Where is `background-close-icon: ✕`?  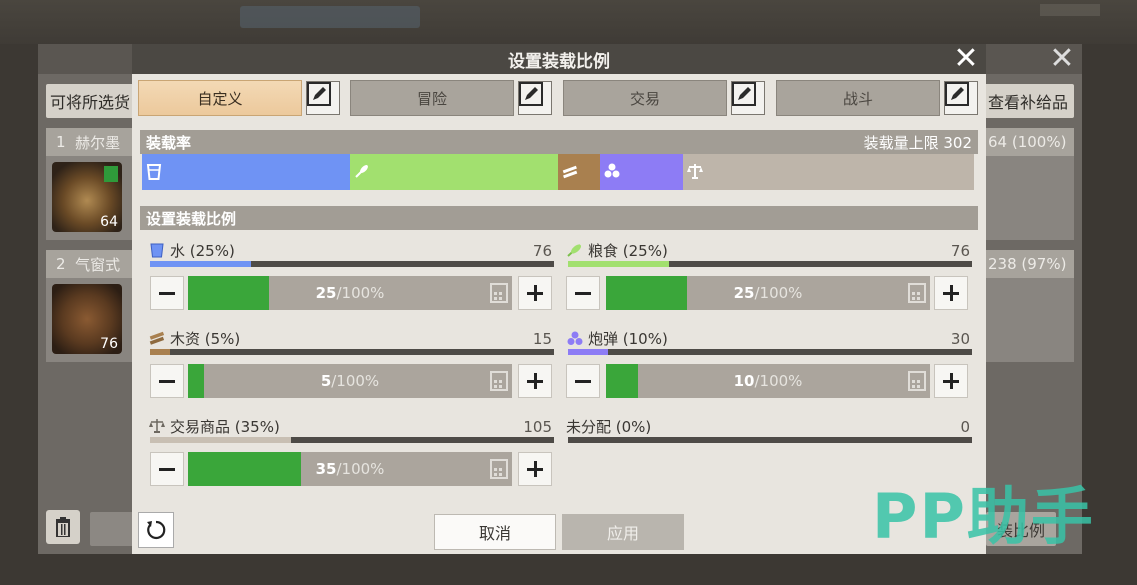 background-close-icon: ✕ is located at coordinates (1062, 59).